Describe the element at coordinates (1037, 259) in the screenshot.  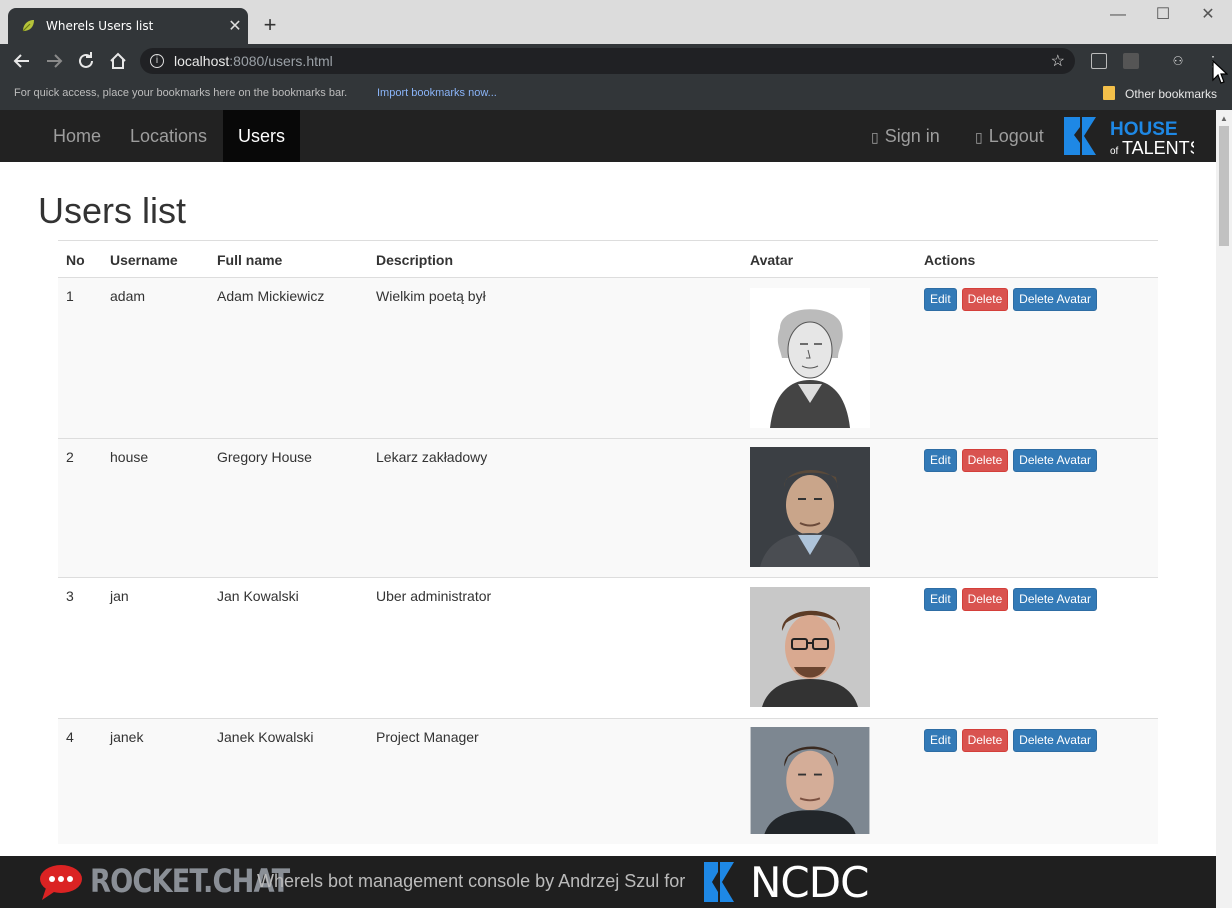
I see `column-header: Actions` at that location.